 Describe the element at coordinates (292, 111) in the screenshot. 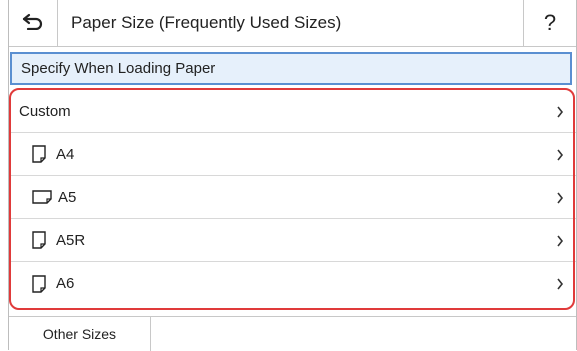

I see `list-item-custom: Custom` at that location.